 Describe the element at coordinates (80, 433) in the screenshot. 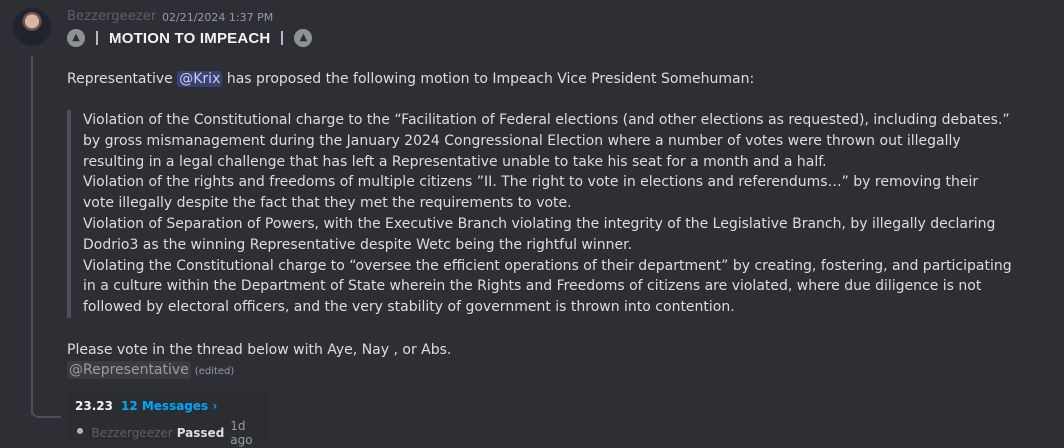

I see `last-author-avatar` at that location.